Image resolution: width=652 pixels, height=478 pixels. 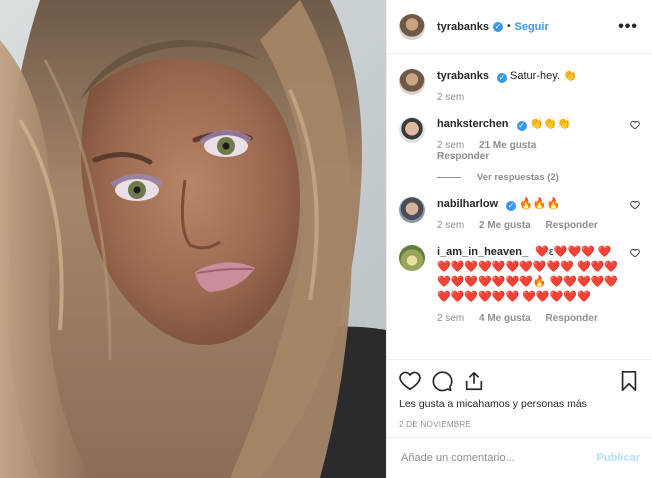 What do you see at coordinates (543, 76) in the screenshot?
I see `caption-text: Satur-hey. 👏` at bounding box center [543, 76].